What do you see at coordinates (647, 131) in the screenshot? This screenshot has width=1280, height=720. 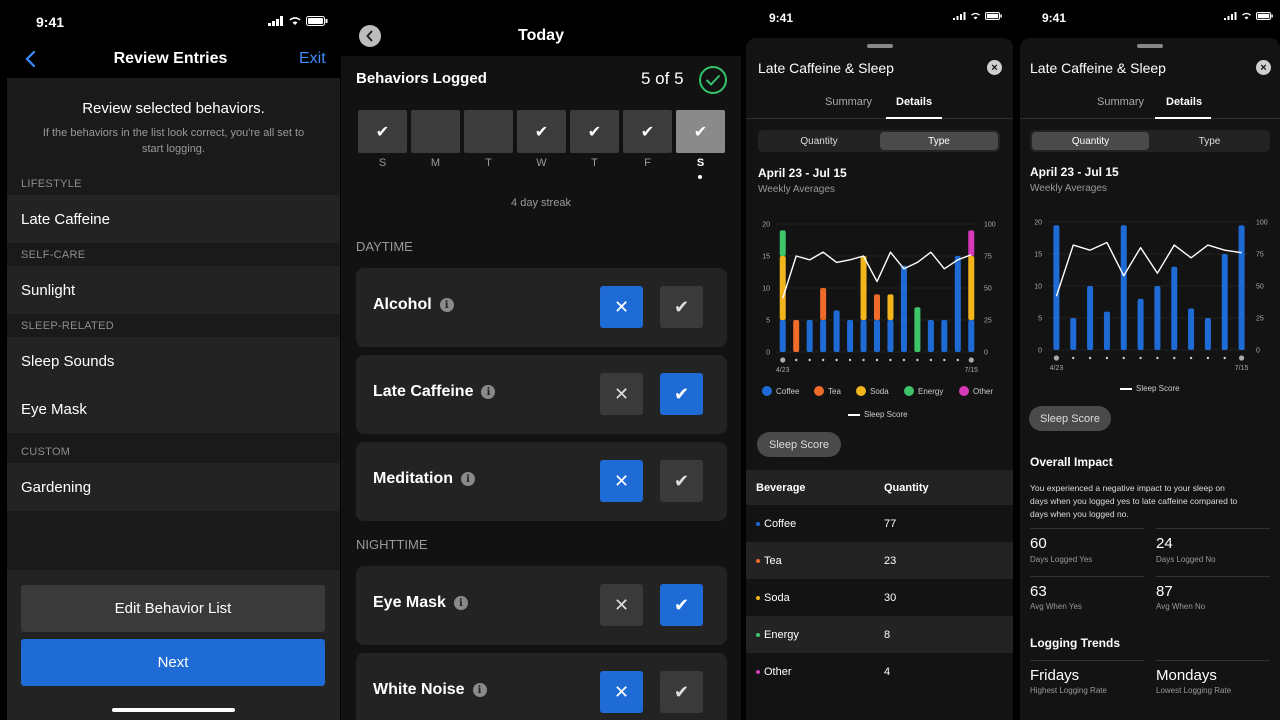 I see `day-box-5: ✔` at bounding box center [647, 131].